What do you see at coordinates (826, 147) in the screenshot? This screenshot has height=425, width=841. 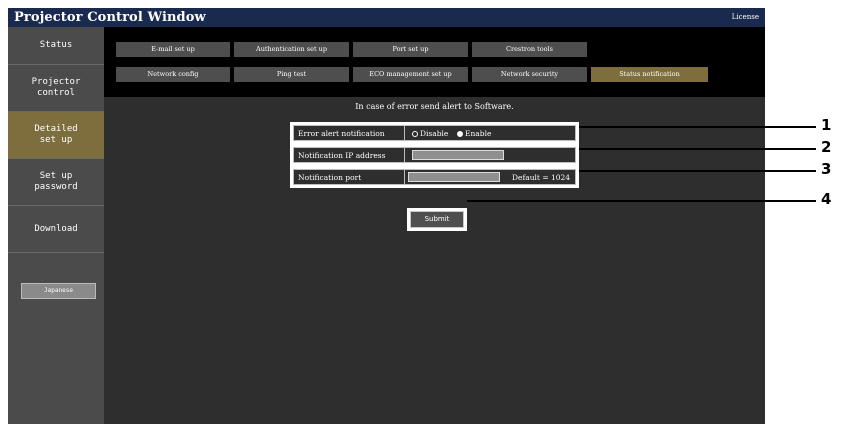 I see `callout-number-2: 2` at bounding box center [826, 147].